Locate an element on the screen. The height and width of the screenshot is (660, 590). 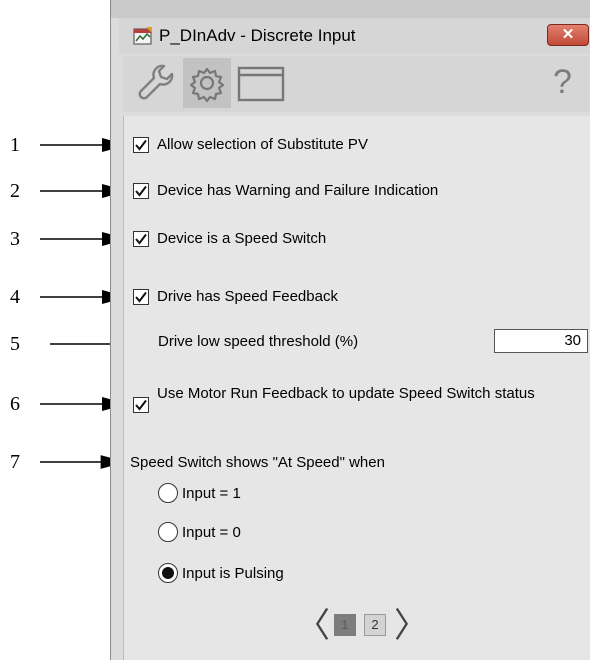
close-button: ✕ is located at coordinates (568, 35).